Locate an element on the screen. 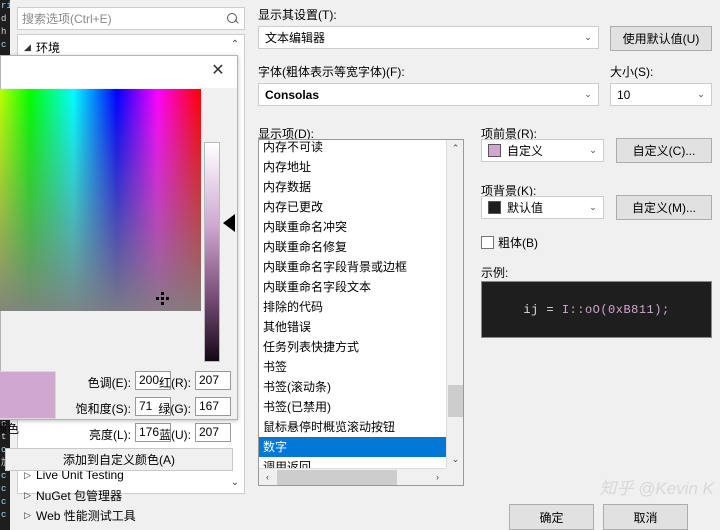 This screenshot has height=530, width=720. close-icon: ✕ is located at coordinates (218, 72).